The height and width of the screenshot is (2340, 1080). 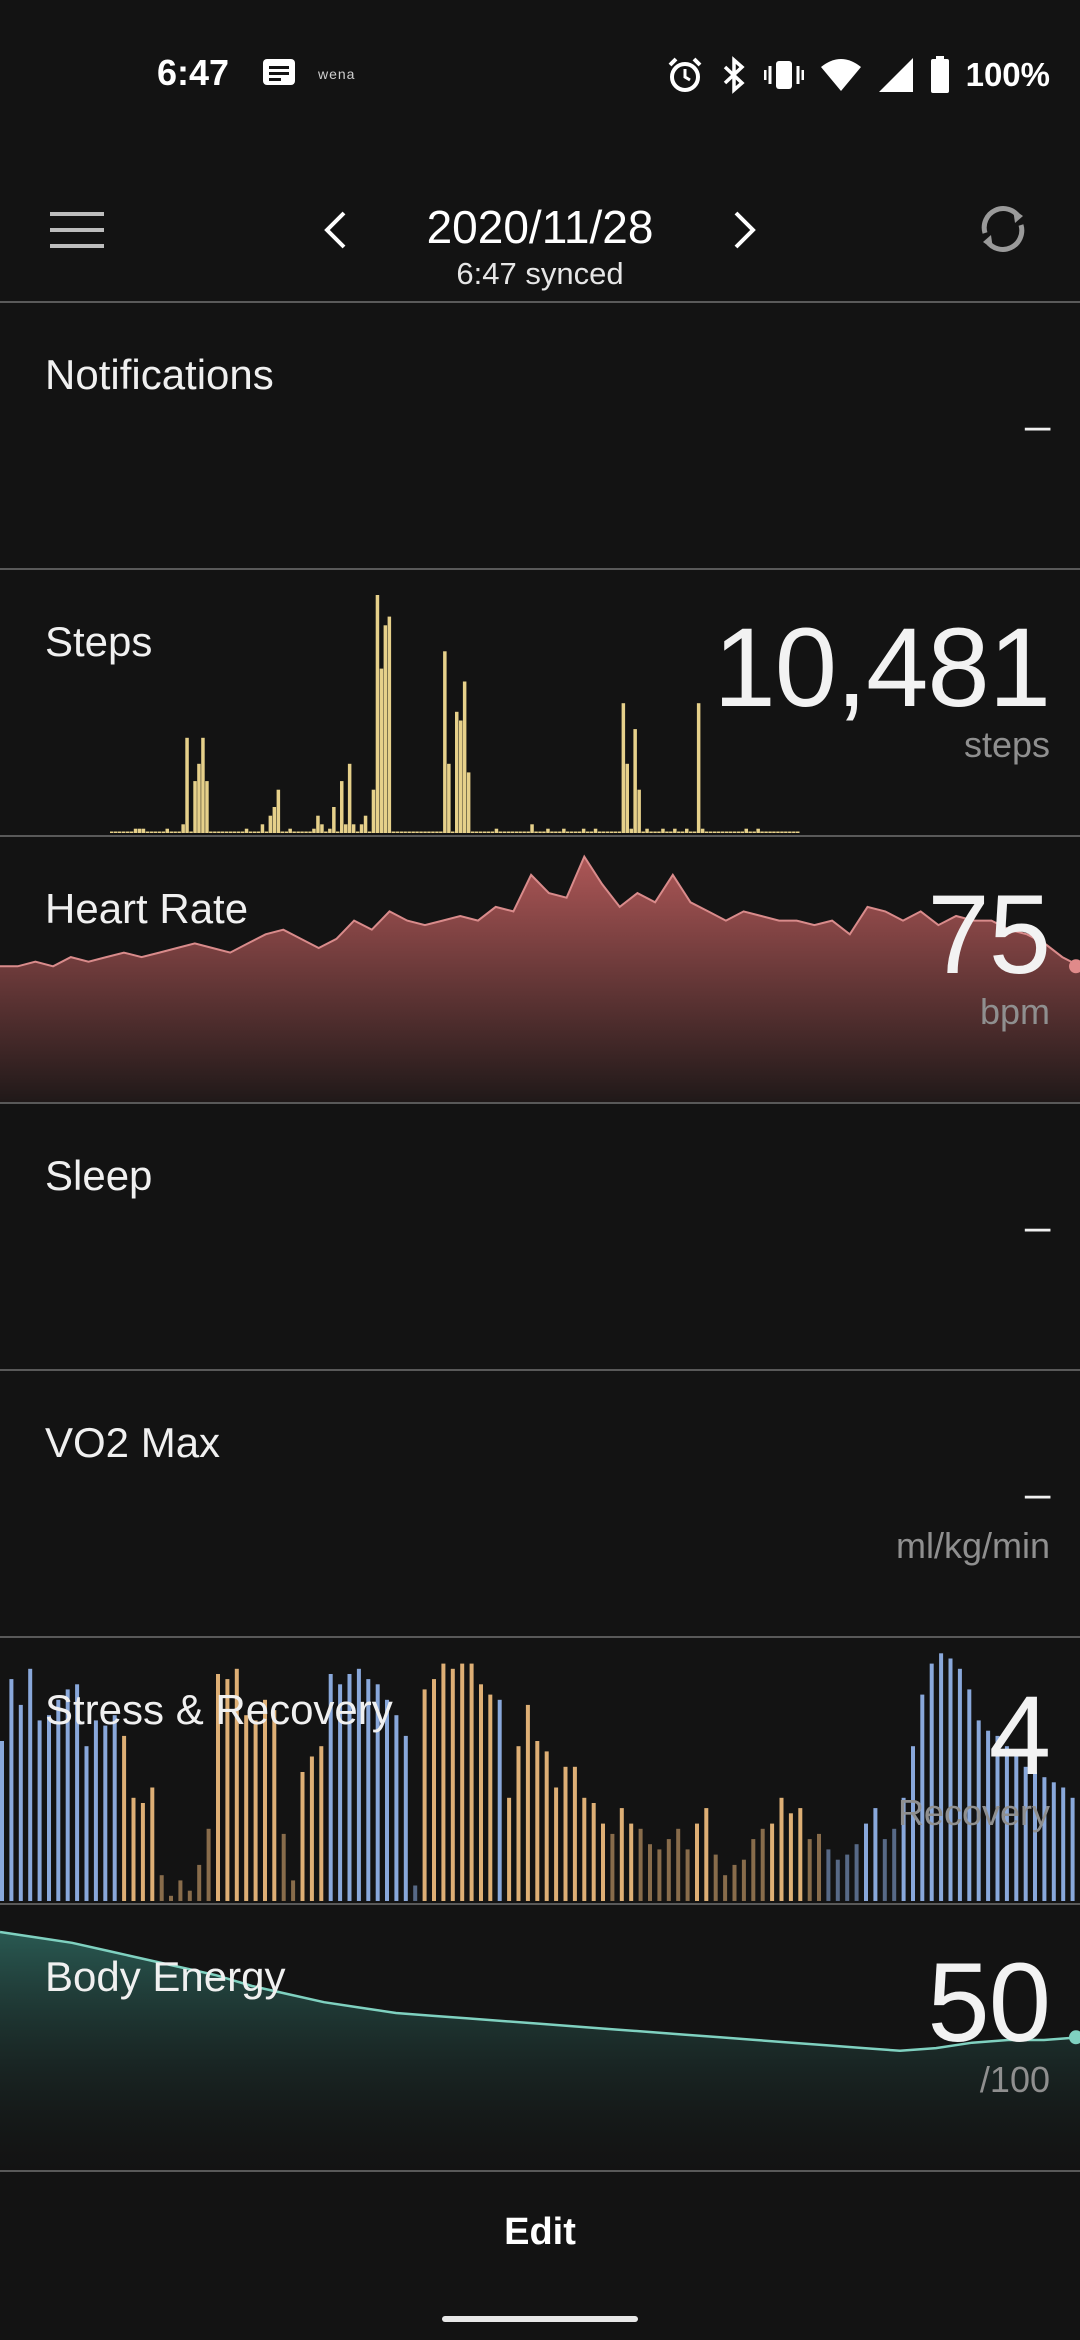 I want to click on steps-title: Steps, so click(x=99, y=641).